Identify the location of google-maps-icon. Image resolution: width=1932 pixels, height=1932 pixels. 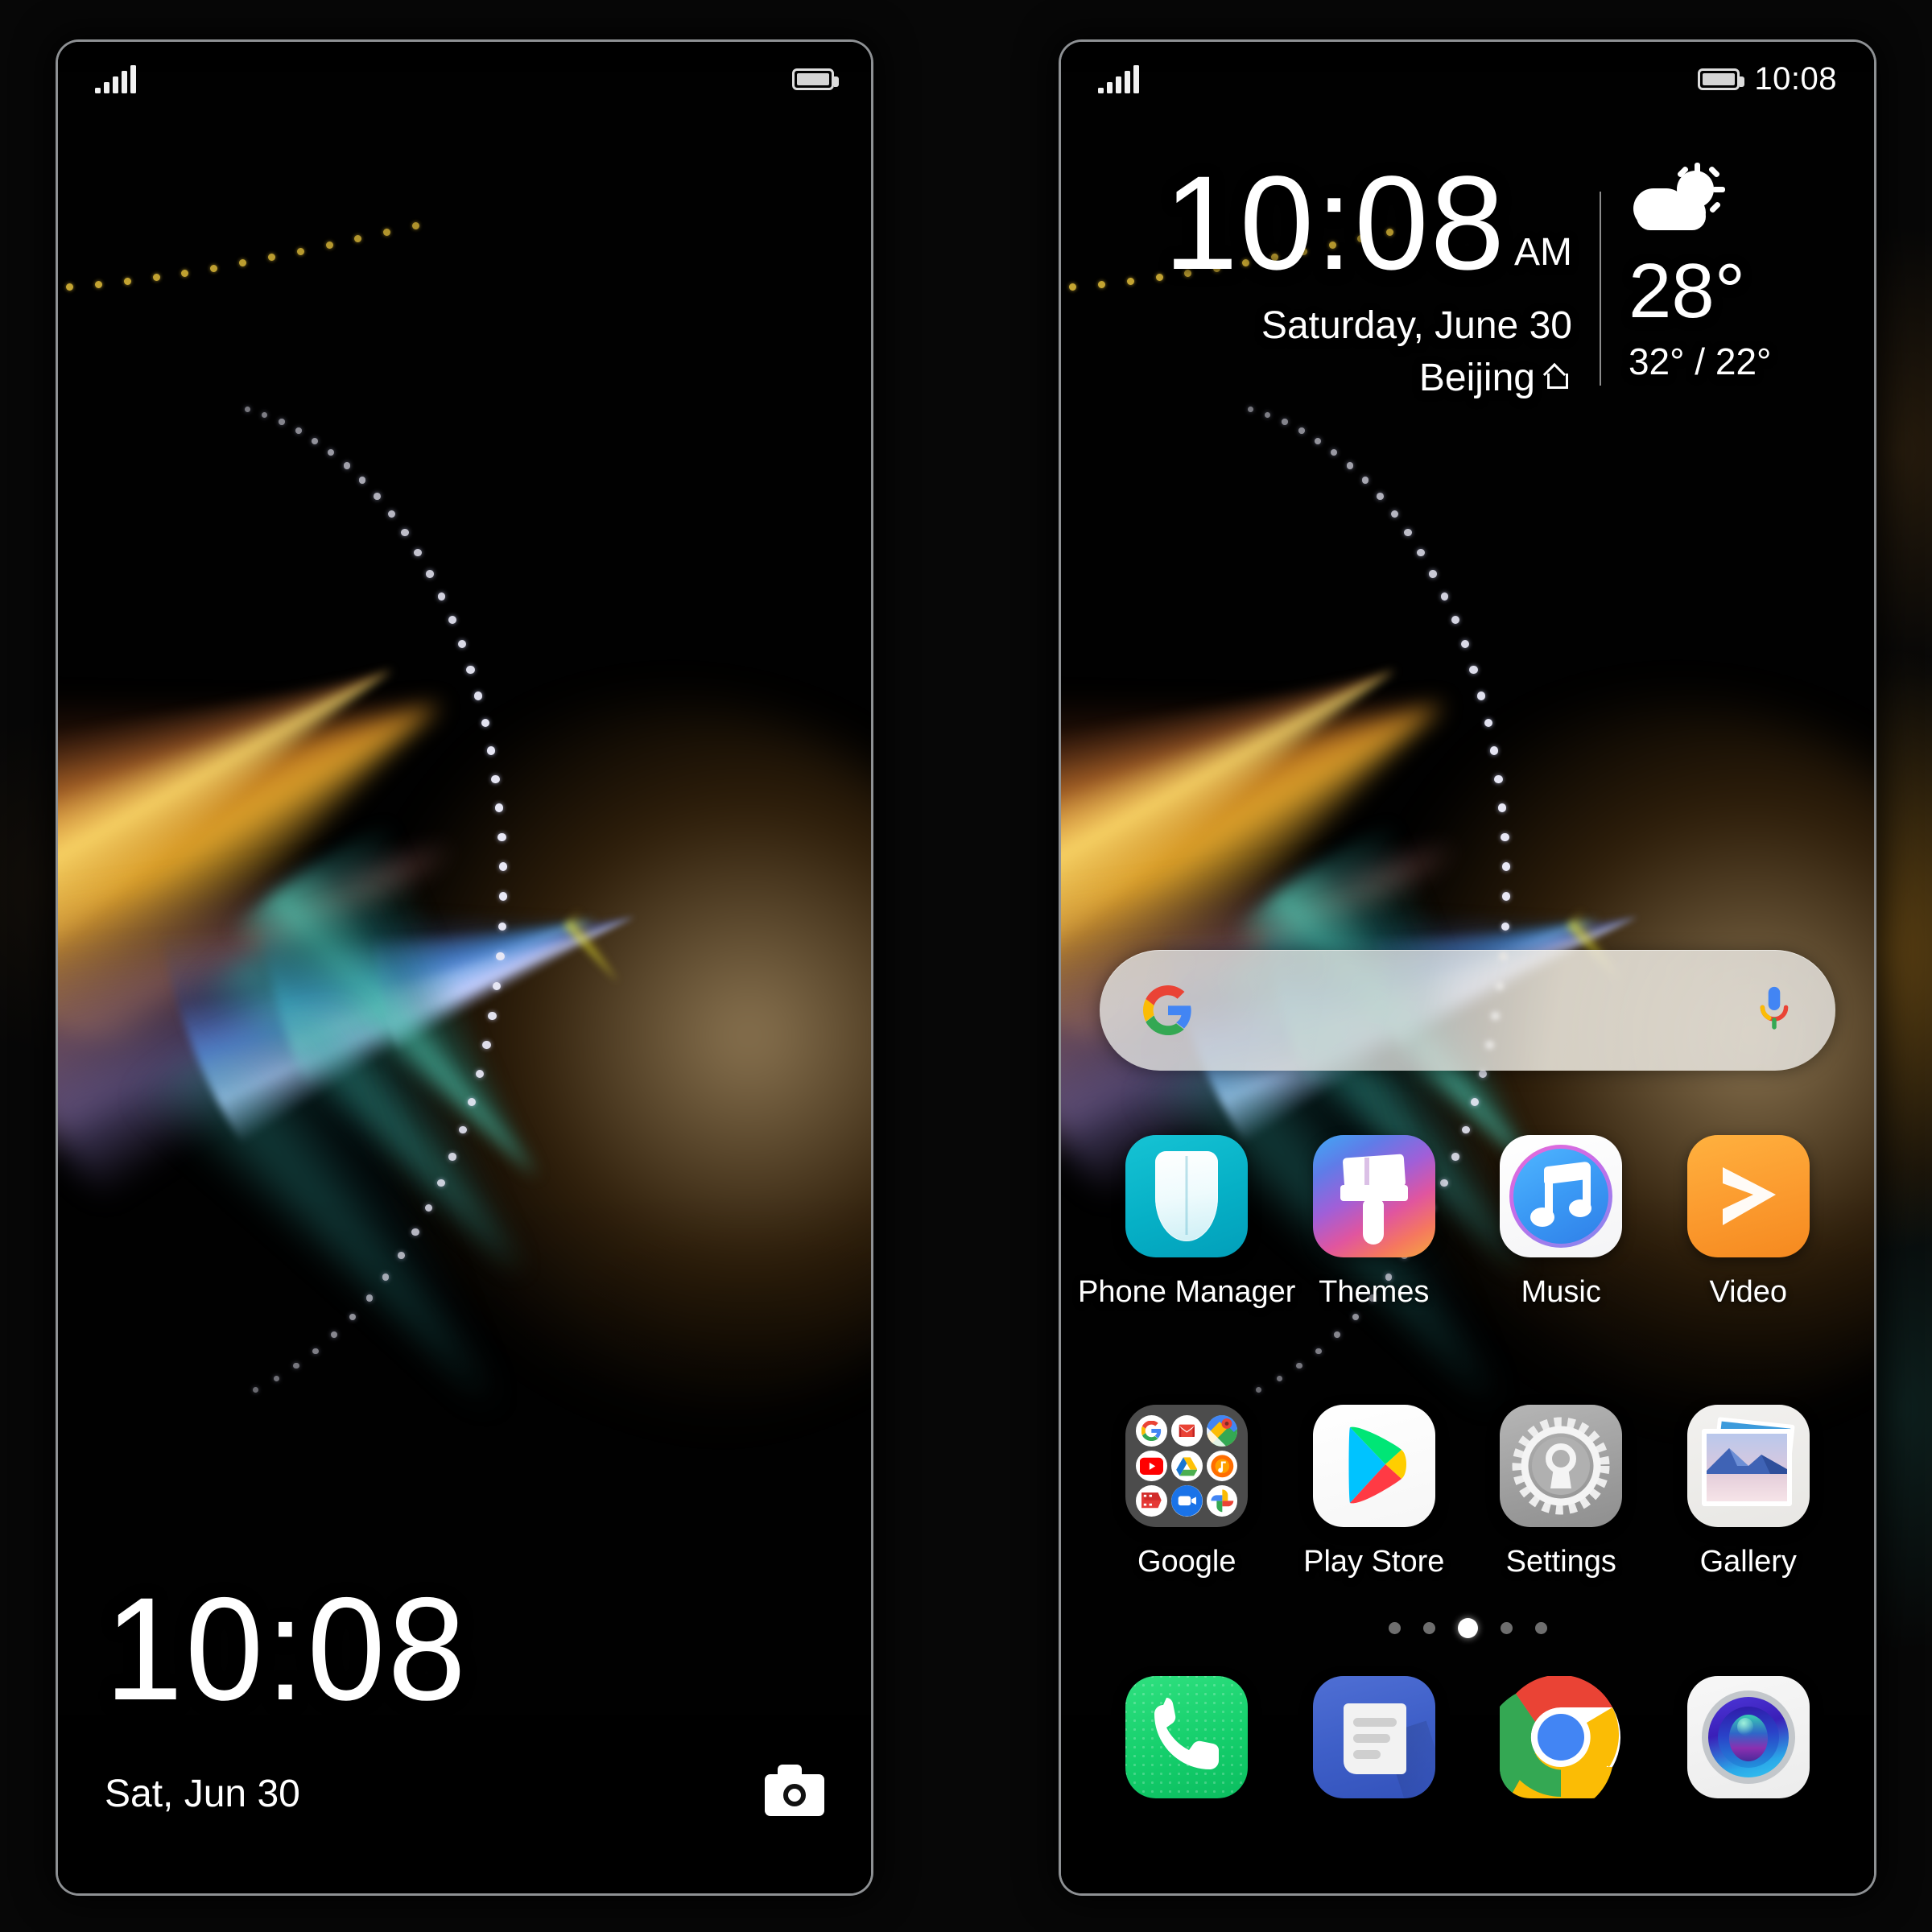
(1222, 1431).